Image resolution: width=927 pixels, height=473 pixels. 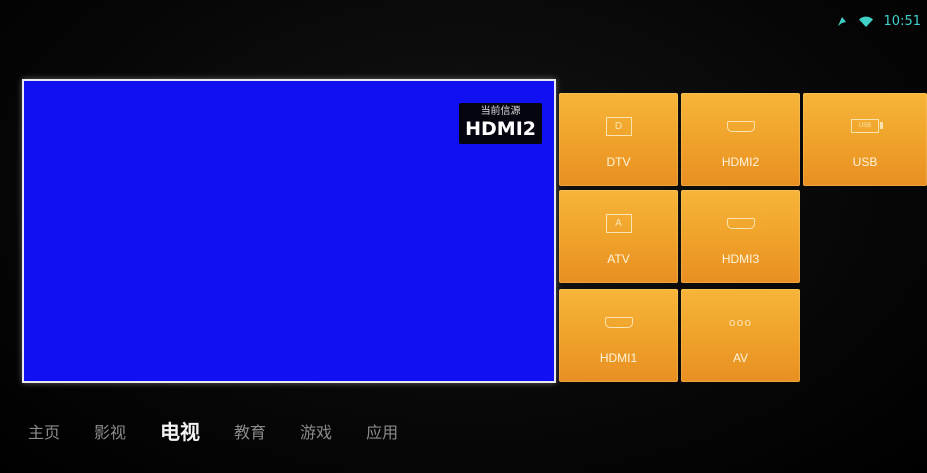 I want to click on source-tile-label: HDMI1, so click(x=618, y=358).